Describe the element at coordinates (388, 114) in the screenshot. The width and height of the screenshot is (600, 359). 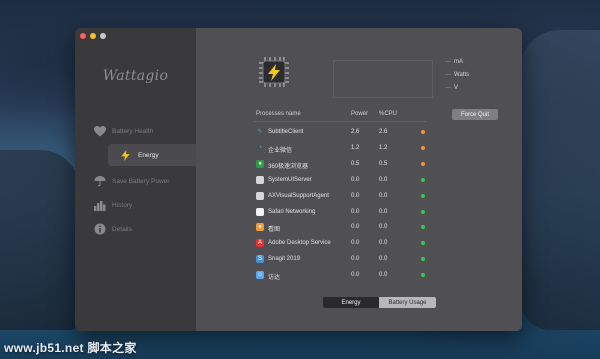
I see `column-header-cpu: %CPU` at that location.